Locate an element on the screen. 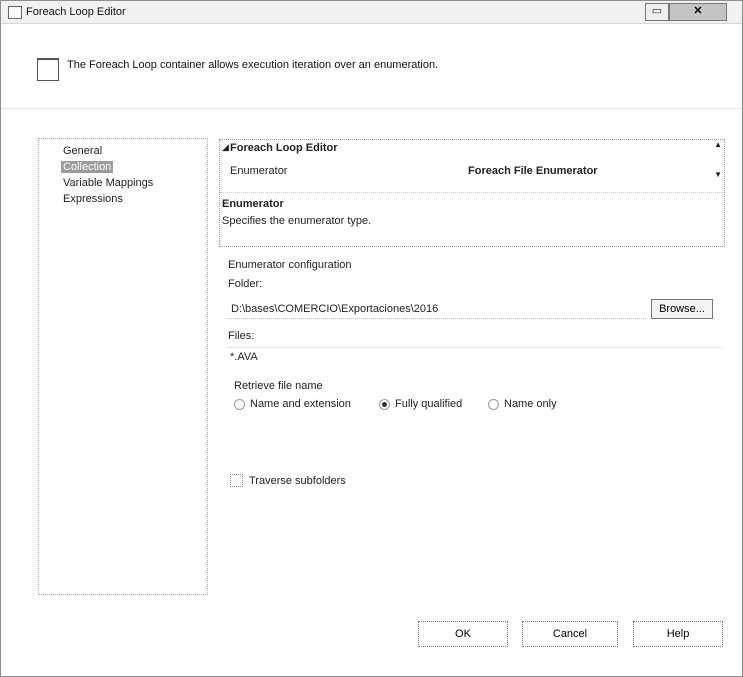 Image resolution: width=743 pixels, height=677 pixels. radio-name-and-extension: Name and extension is located at coordinates (292, 404).